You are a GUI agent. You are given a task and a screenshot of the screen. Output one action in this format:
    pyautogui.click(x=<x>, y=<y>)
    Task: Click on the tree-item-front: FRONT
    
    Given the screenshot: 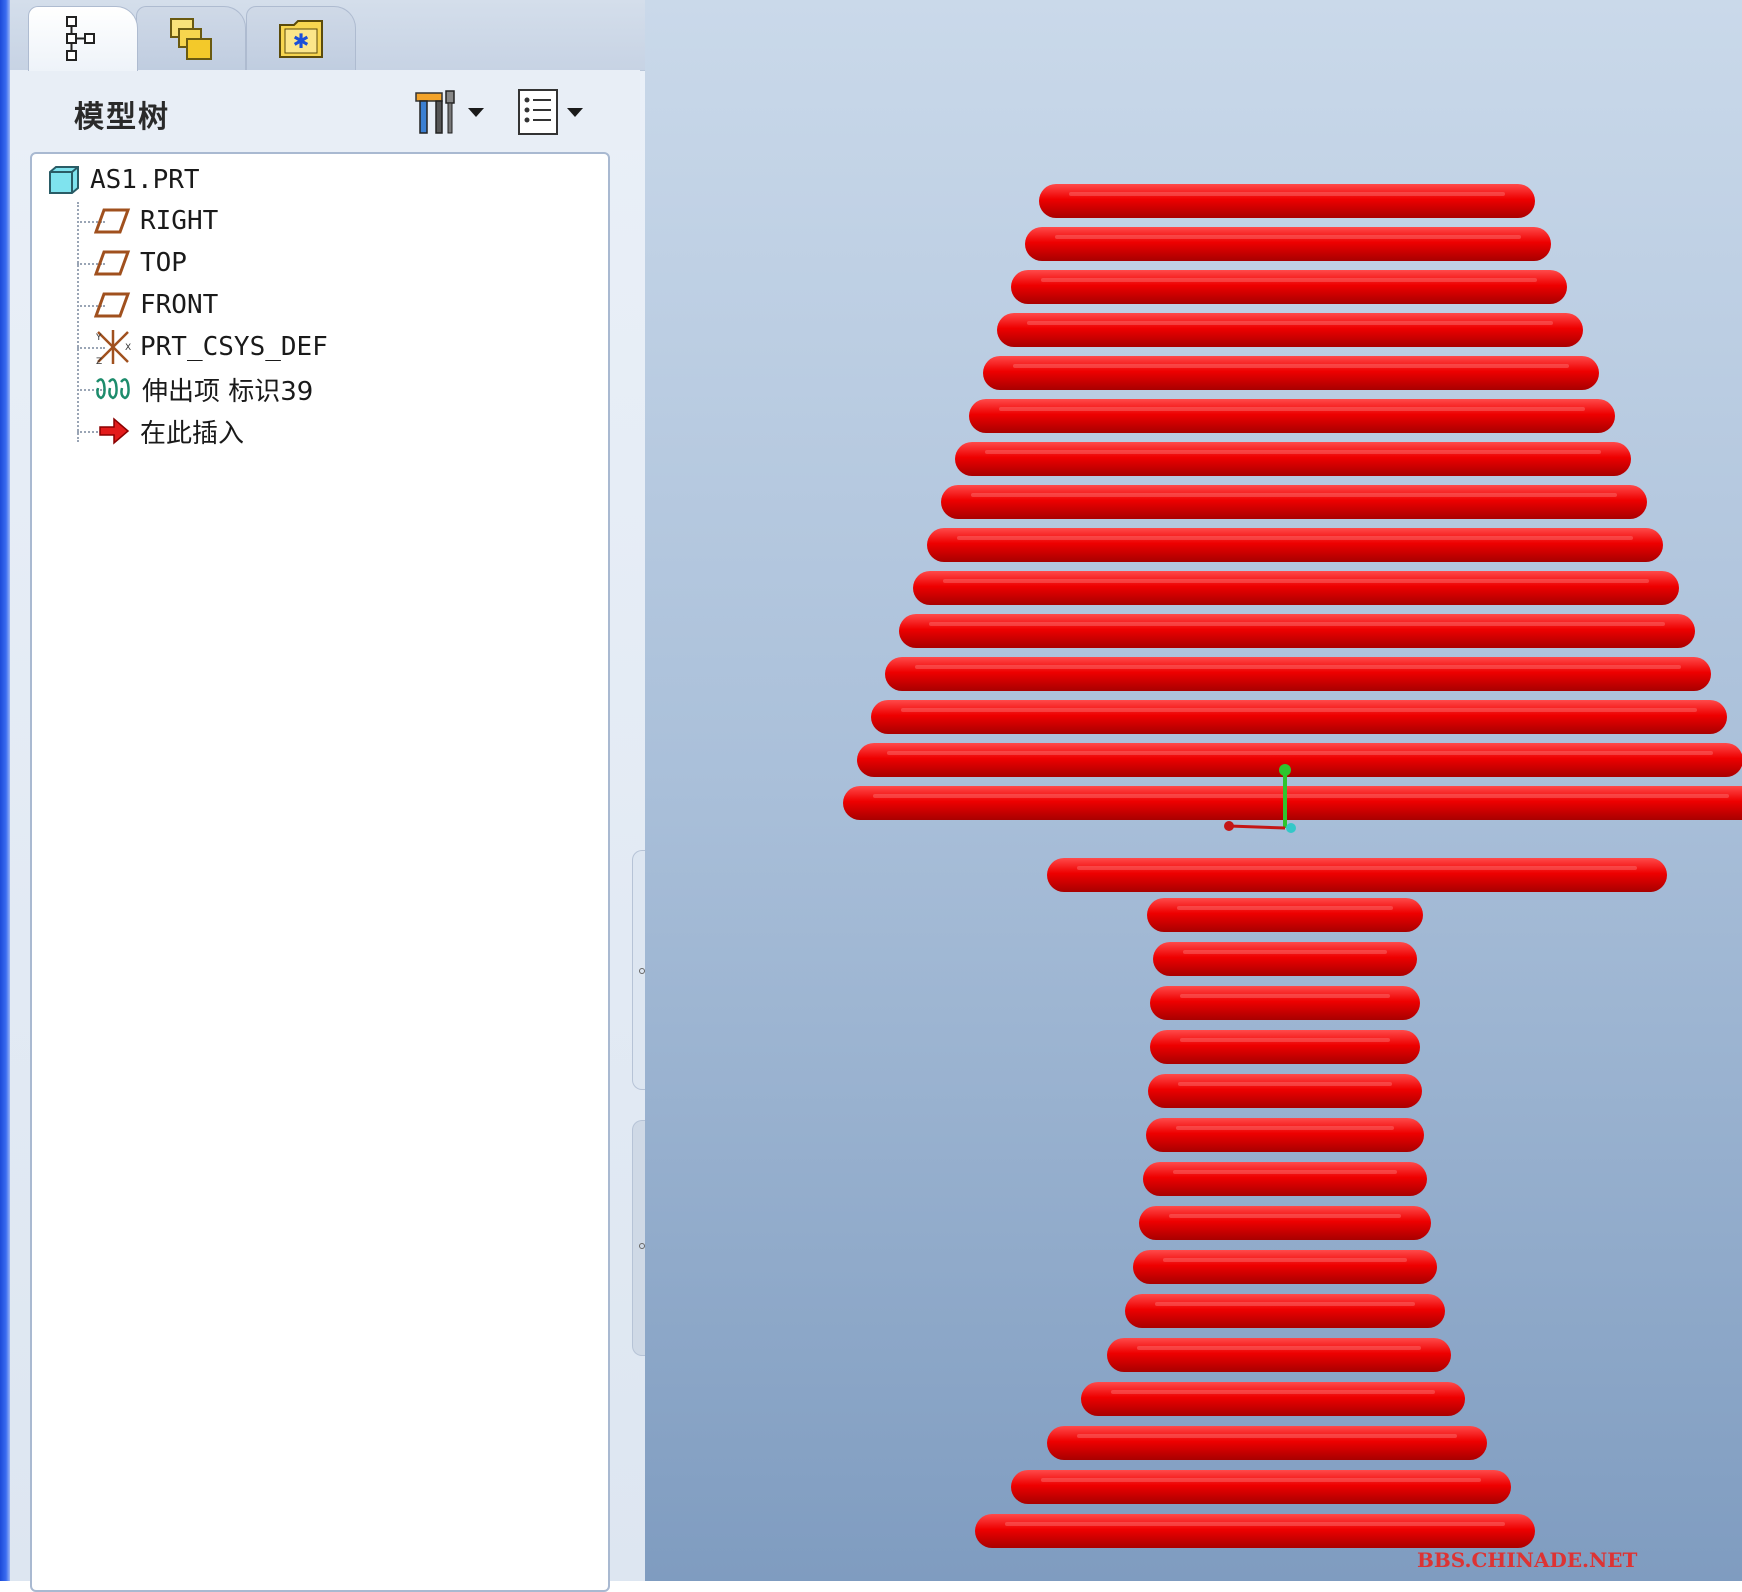 What is the action you would take?
    pyautogui.click(x=156, y=305)
    